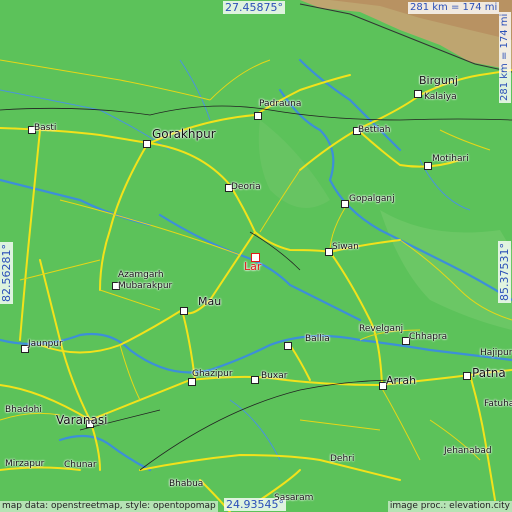  I want to click on city-label: Bettiah, so click(374, 130).